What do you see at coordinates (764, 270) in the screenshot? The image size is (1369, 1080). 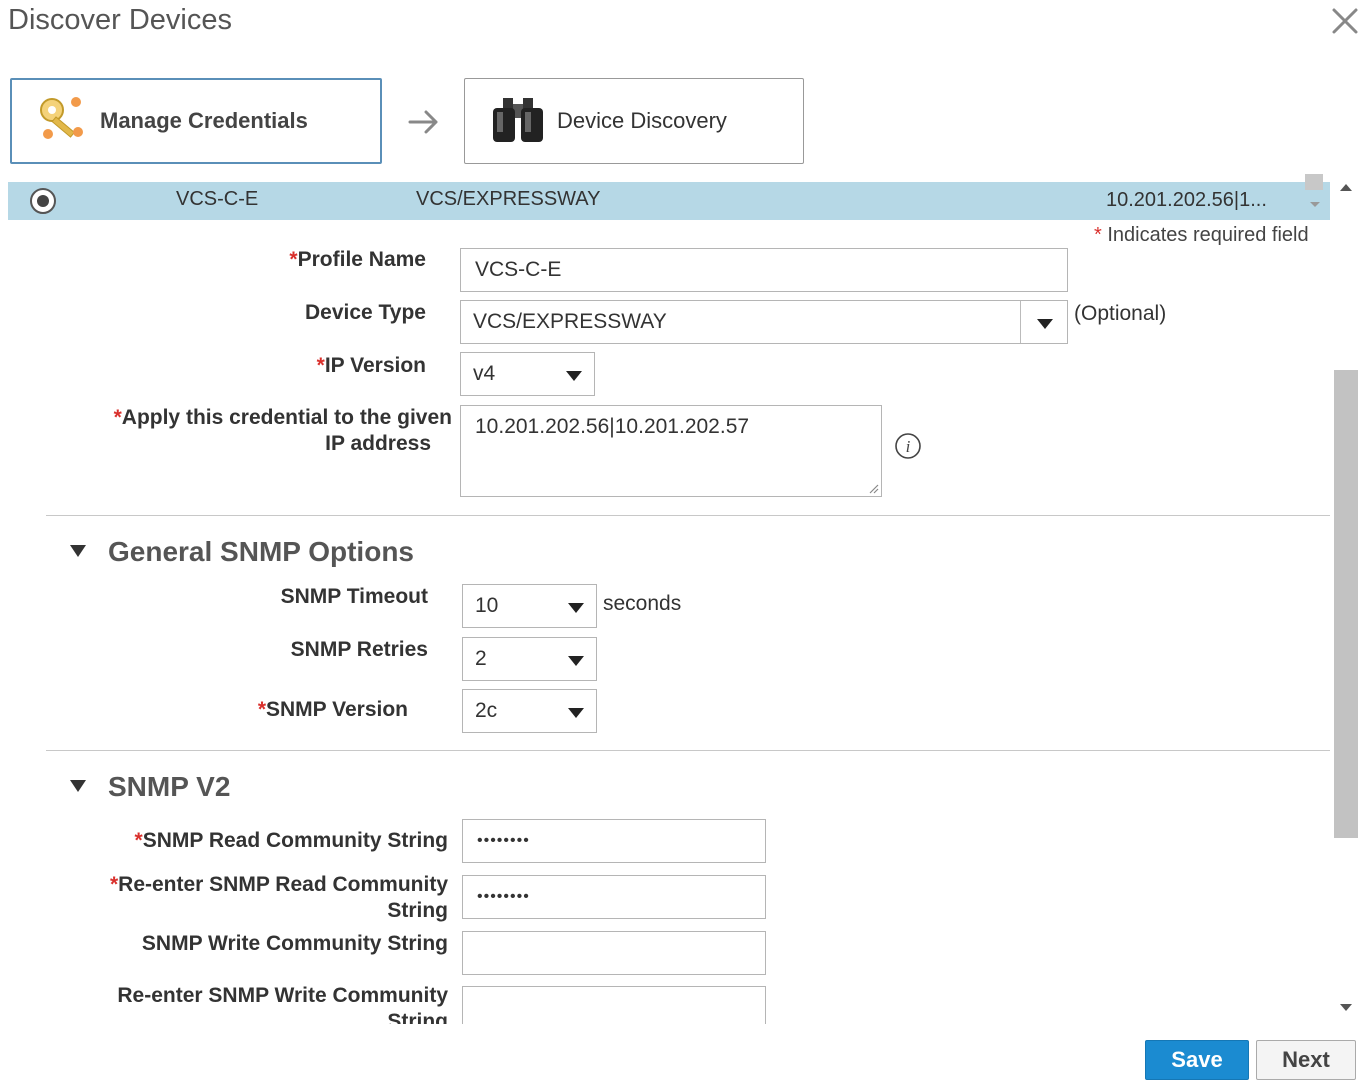 I see `profile-name-input: VCS-C-E` at bounding box center [764, 270].